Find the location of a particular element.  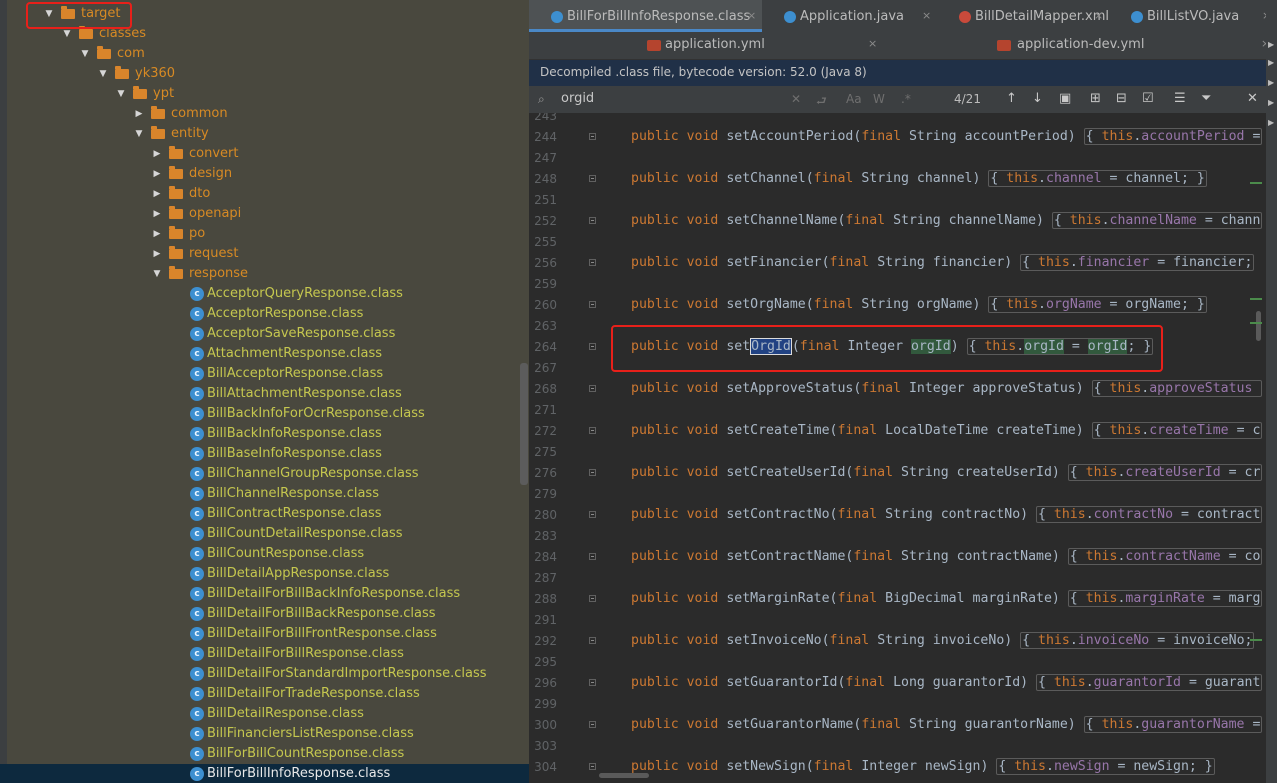

tree-item: c BillForBillCountResponse.class is located at coordinates (264, 754).